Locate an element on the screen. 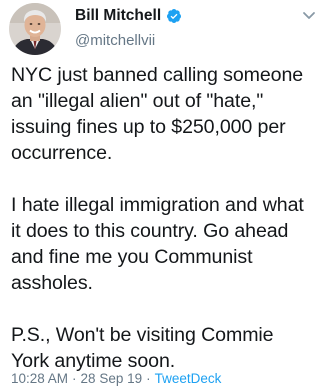  avatar-image is located at coordinates (35, 29).